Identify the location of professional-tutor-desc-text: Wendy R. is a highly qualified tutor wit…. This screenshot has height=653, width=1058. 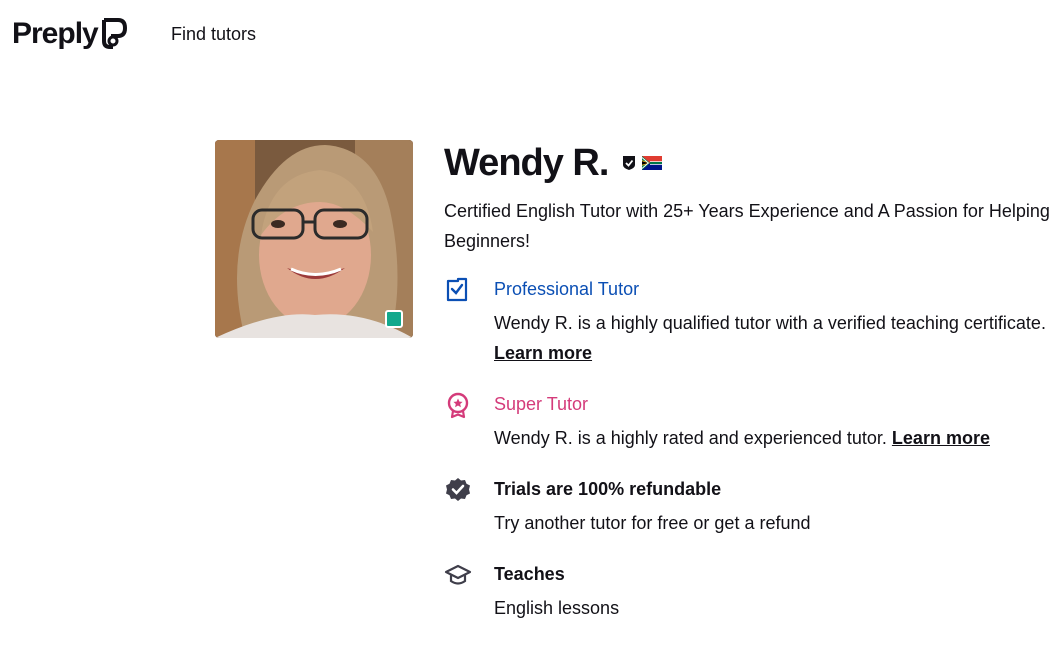
(770, 323).